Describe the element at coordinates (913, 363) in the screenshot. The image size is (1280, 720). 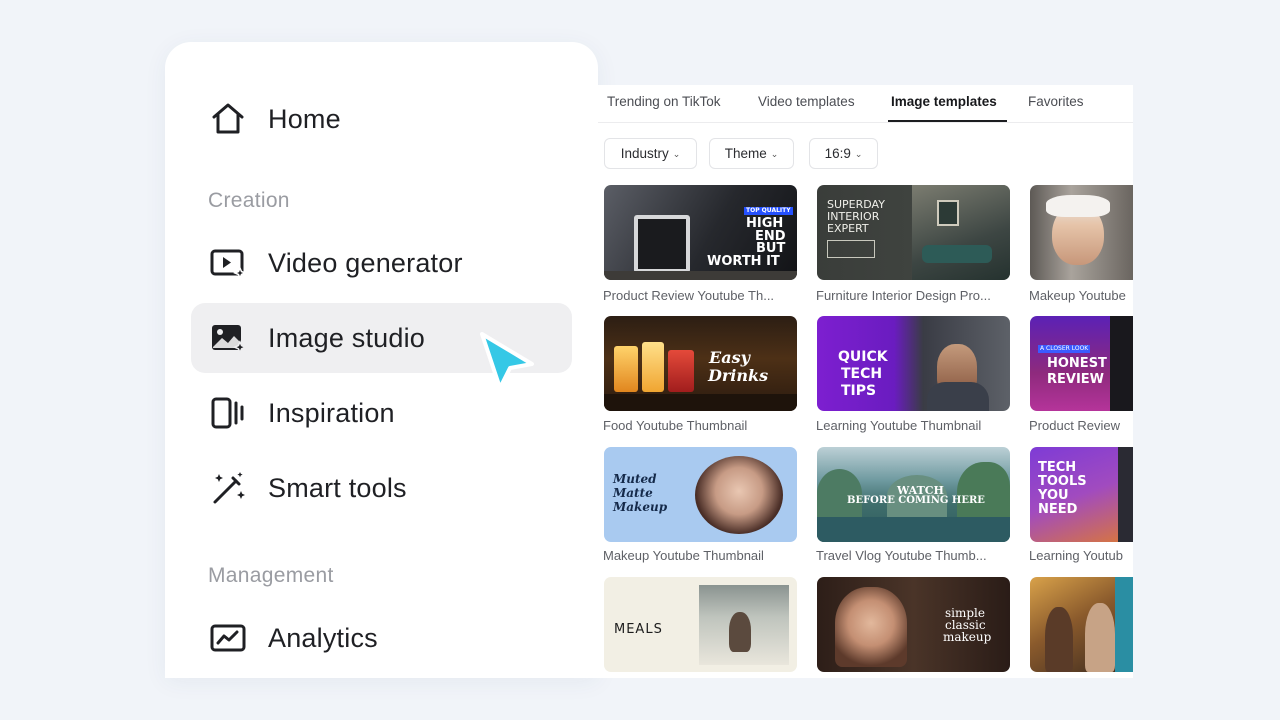
I see `template-card: QUICK TECH TIPS` at that location.